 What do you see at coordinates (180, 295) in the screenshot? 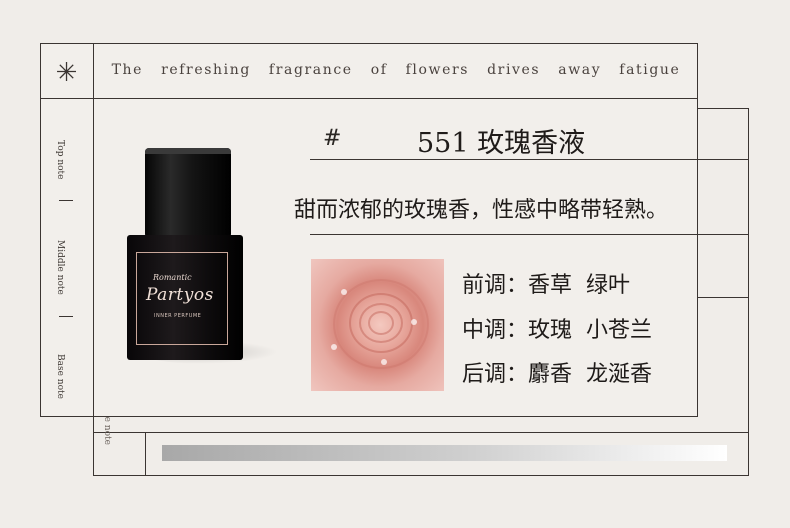
I see `bottle-brand-line2: Partyos` at bounding box center [180, 295].